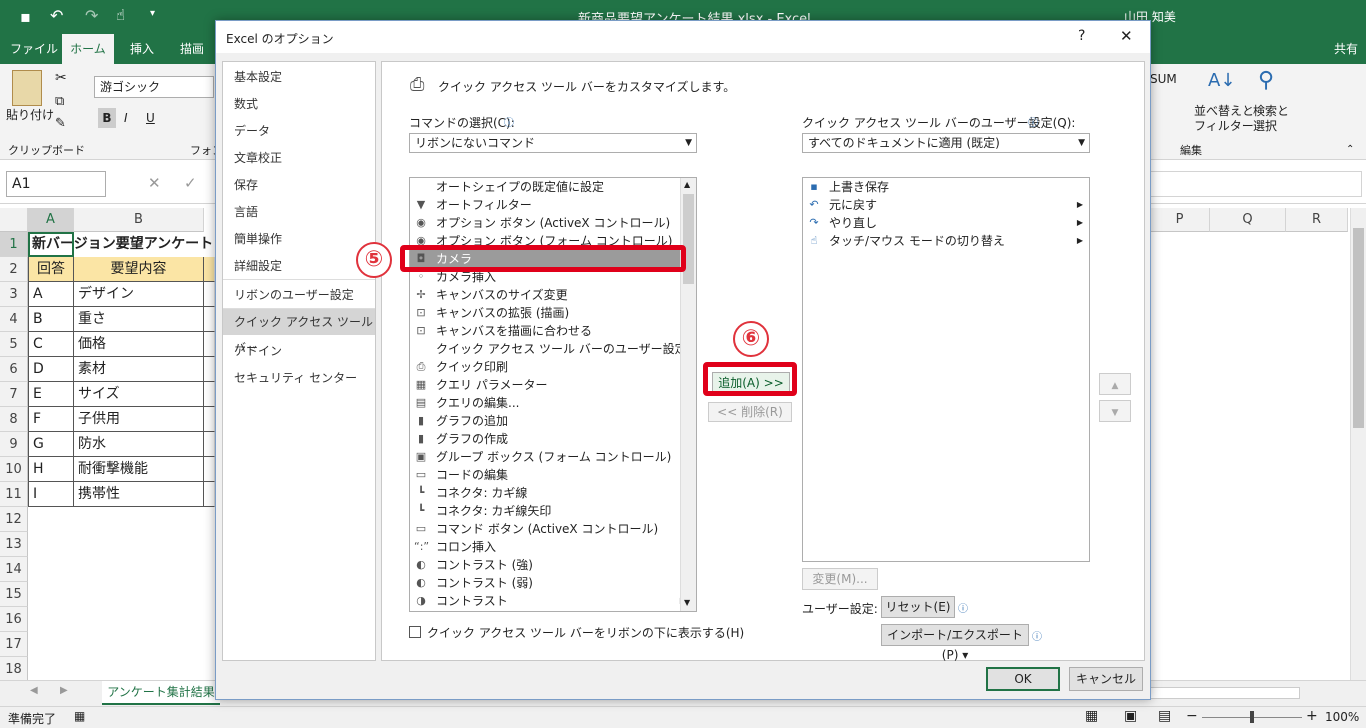  Describe the element at coordinates (51, 494) in the screenshot. I see `table-cell: I` at that location.